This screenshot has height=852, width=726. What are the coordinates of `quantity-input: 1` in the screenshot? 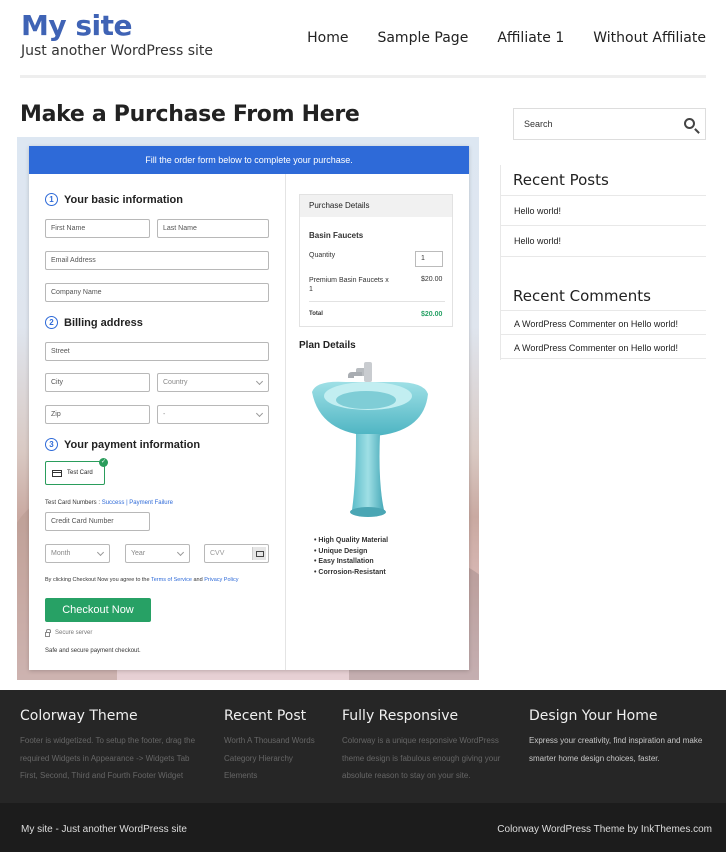 It's located at (429, 259).